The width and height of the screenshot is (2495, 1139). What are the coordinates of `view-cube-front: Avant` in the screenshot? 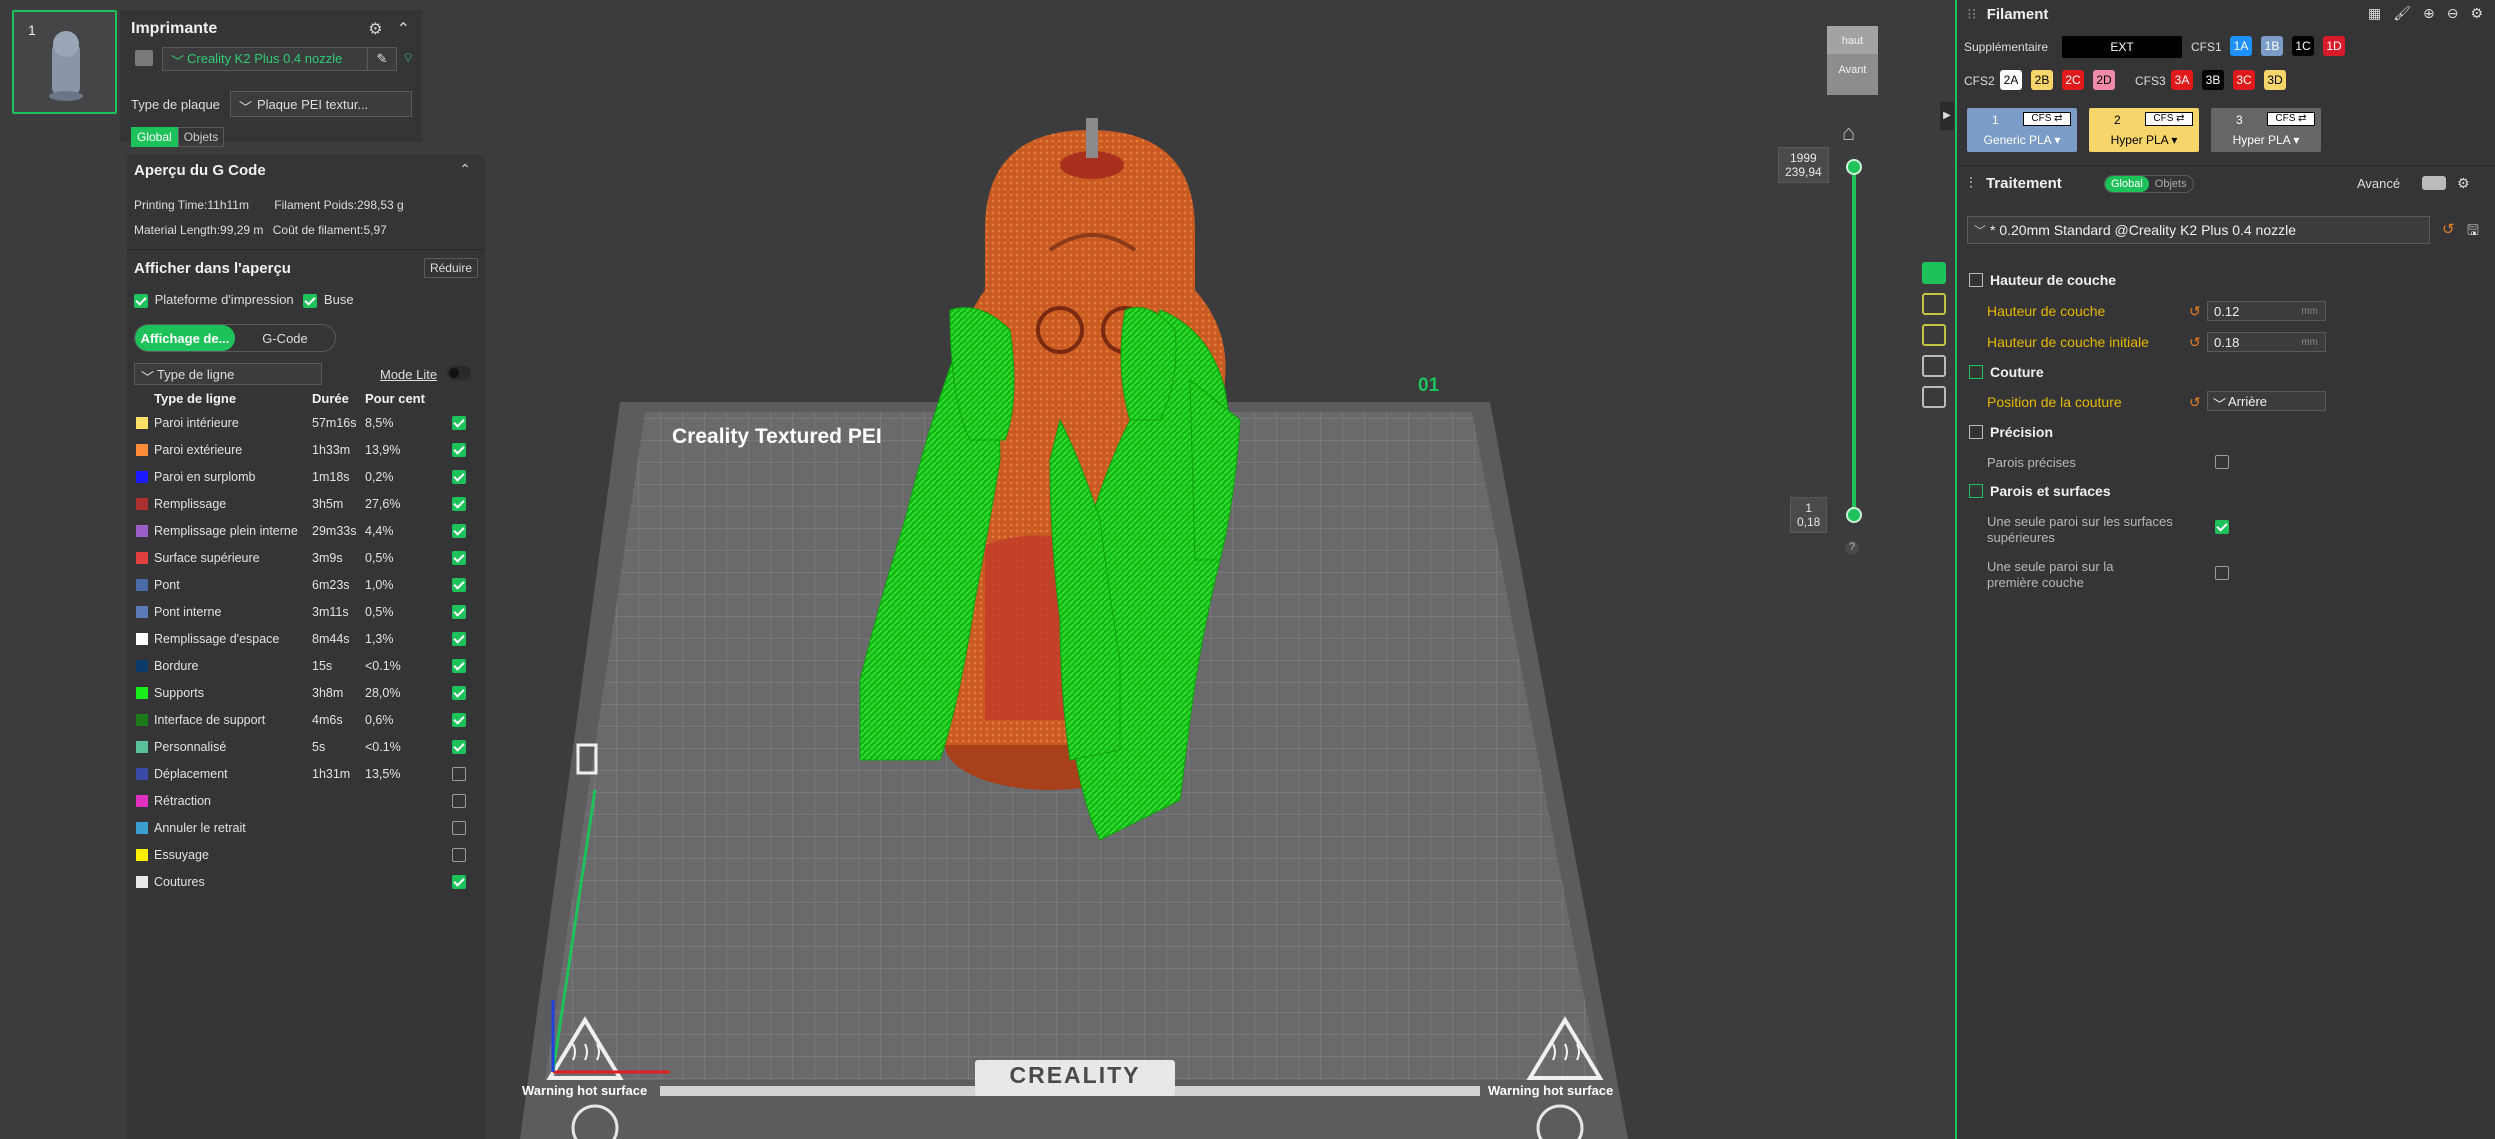 It's located at (1852, 70).